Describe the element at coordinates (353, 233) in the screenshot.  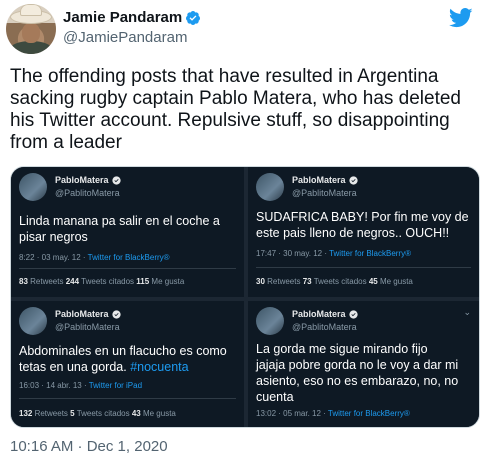
I see `embedded-text-line: este pais lleno de negros.. OUCH!!` at that location.